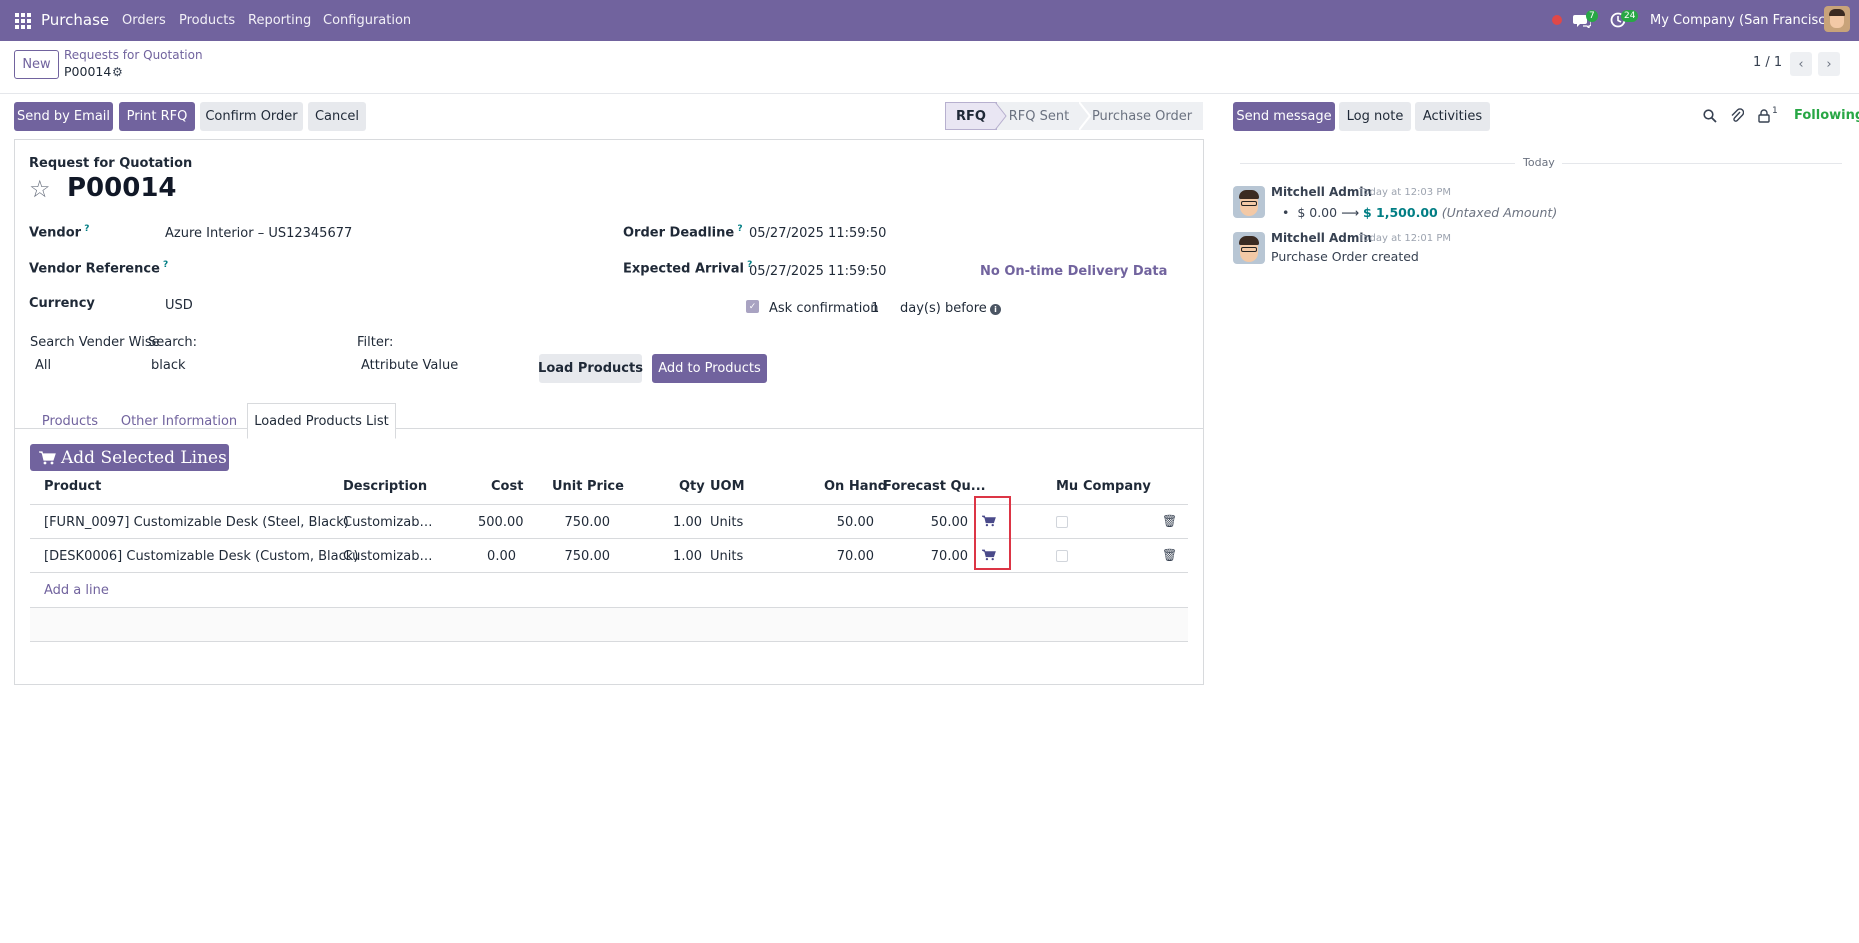  Describe the element at coordinates (585, 522) in the screenshot. I see `row1-unit-price: 750.00` at that location.